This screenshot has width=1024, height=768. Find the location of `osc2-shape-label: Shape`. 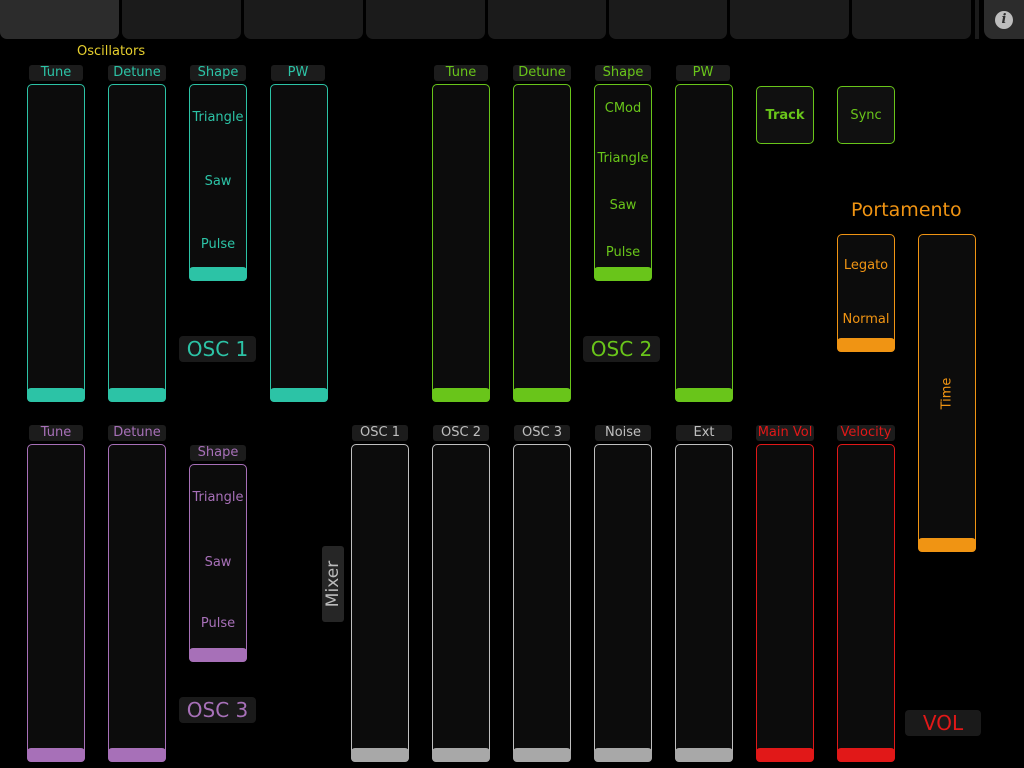

osc2-shape-label: Shape is located at coordinates (623, 73).